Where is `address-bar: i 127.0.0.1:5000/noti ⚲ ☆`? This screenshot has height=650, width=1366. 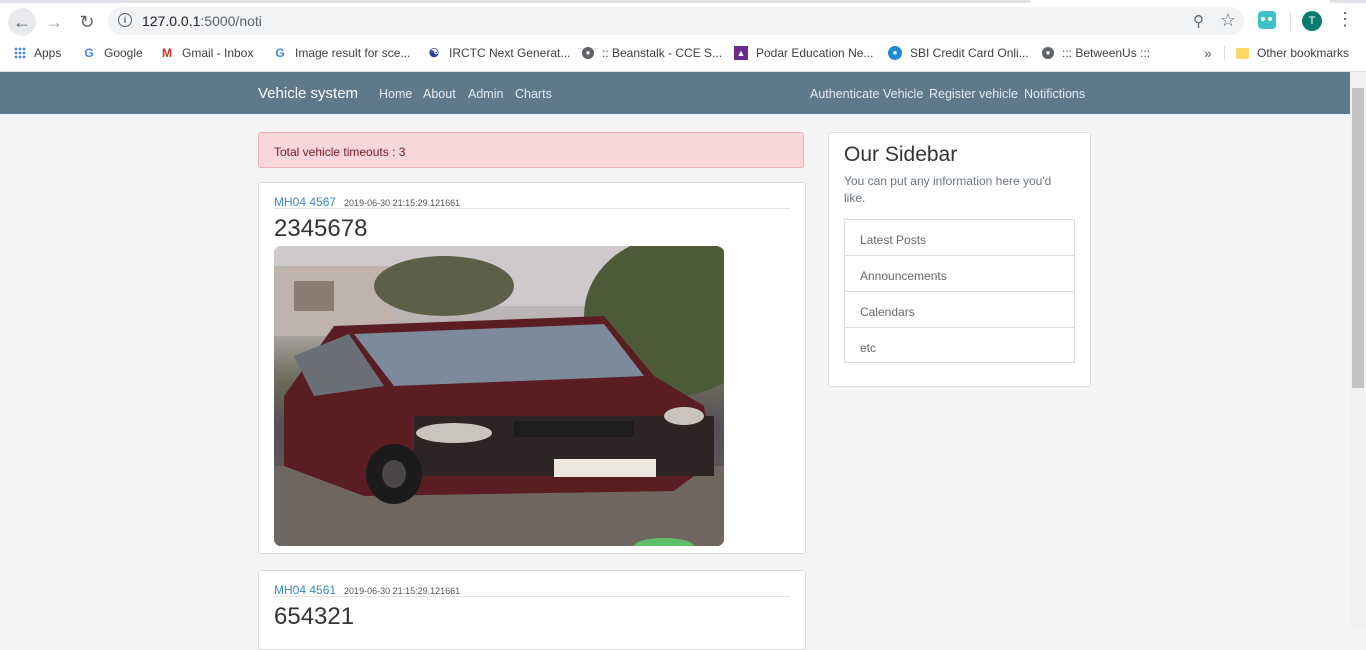 address-bar: i 127.0.0.1:5000/noti ⚲ ☆ is located at coordinates (676, 21).